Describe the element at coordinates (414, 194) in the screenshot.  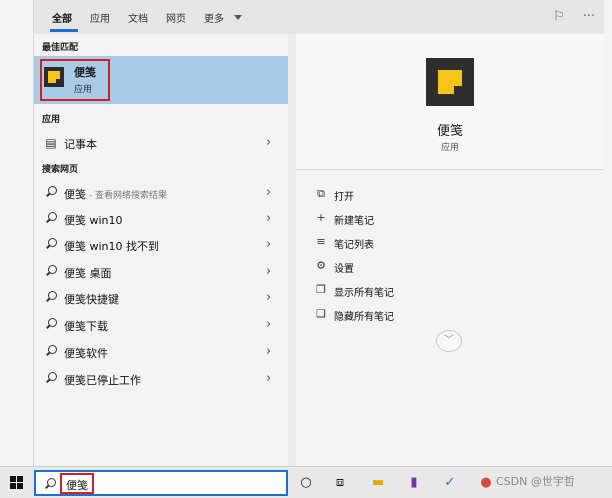
I see `action-open: ⧉ 打开` at that location.